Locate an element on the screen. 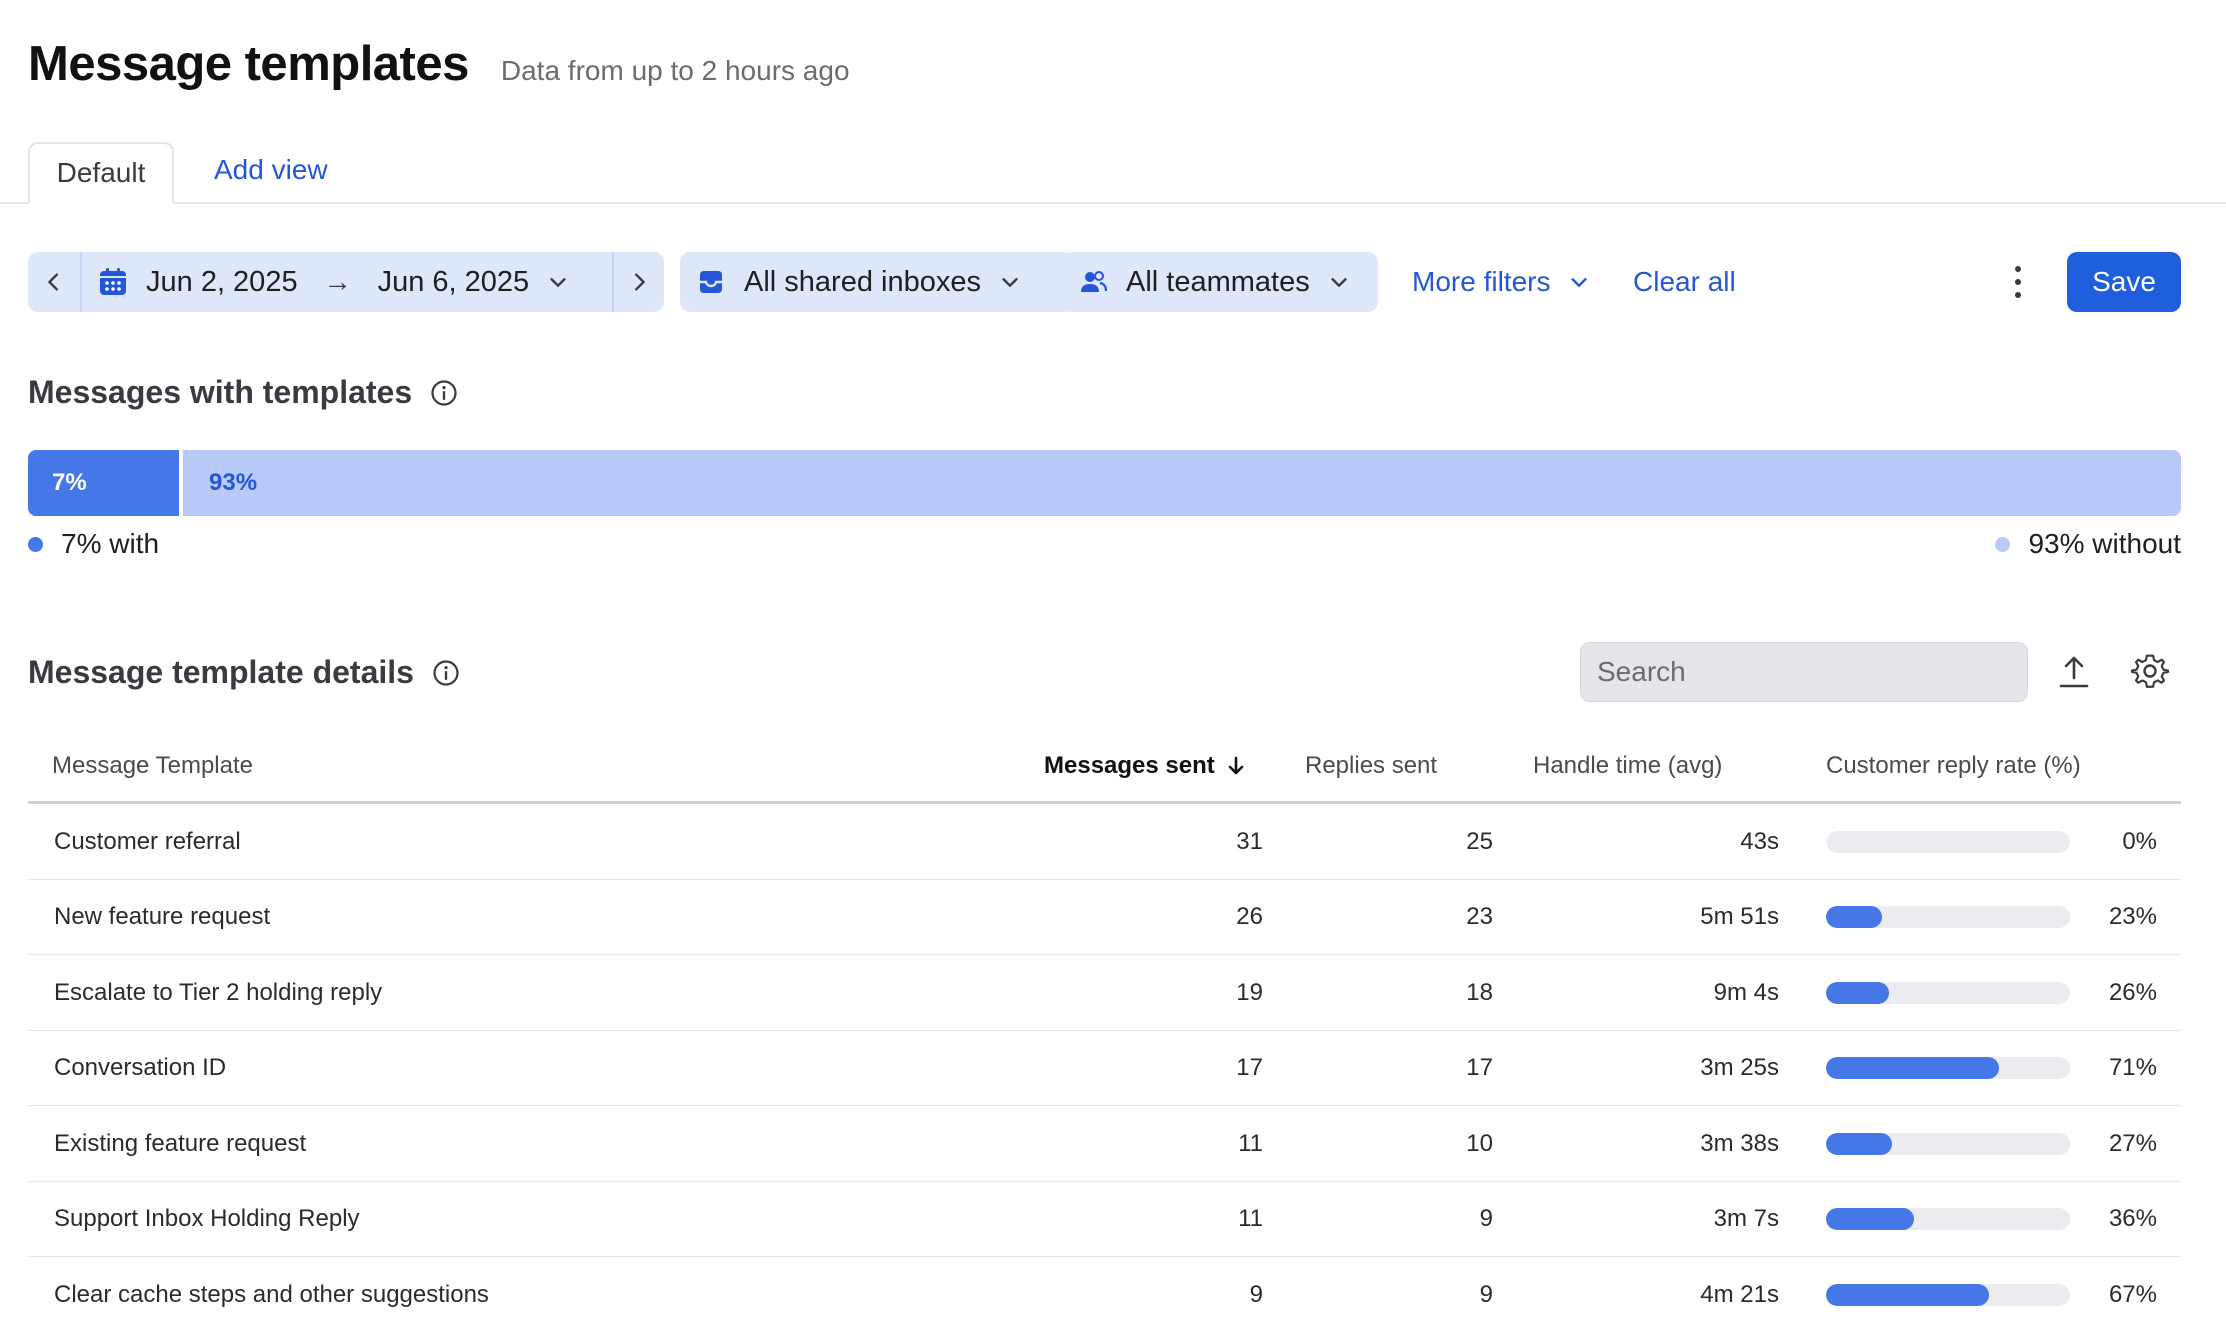 The image size is (2226, 1322). messages-with-templates-heading: Messages with templates is located at coordinates (243, 392).